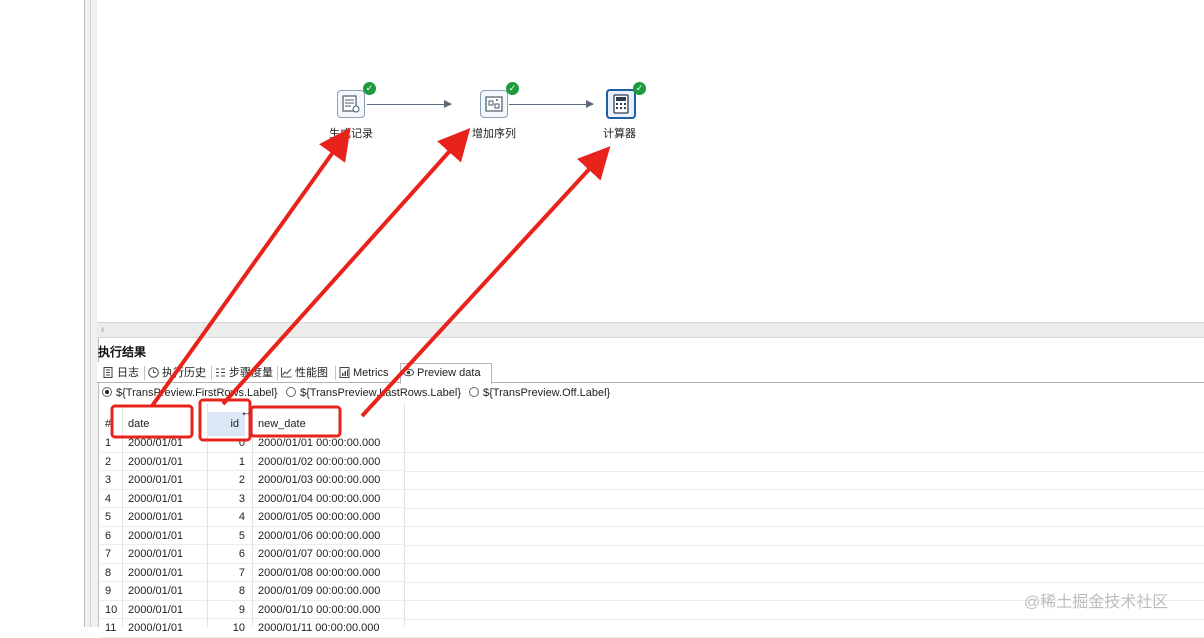  Describe the element at coordinates (111, 609) in the screenshot. I see `cell-row-number: 10` at that location.